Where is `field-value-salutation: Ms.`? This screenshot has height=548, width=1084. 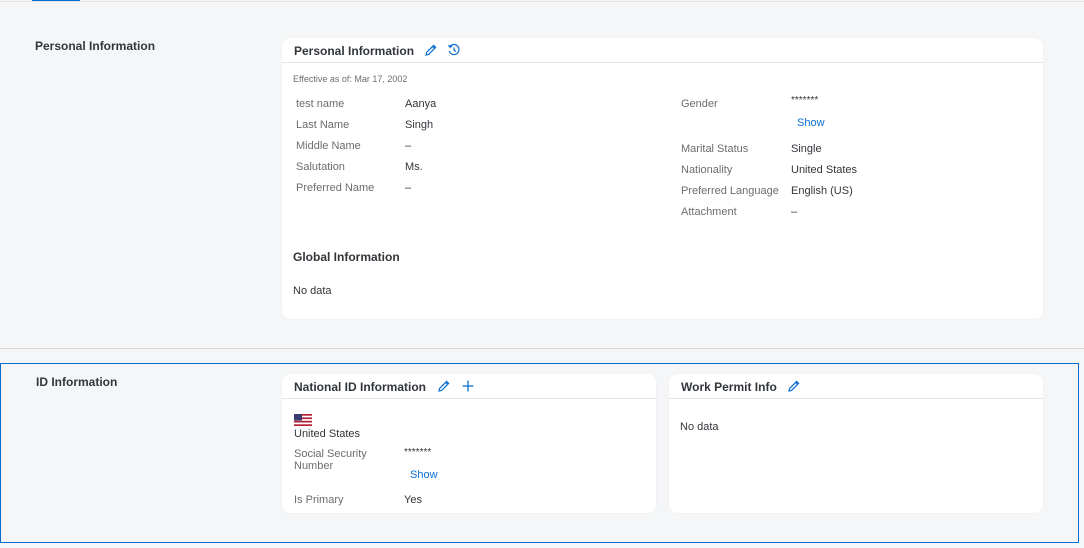 field-value-salutation: Ms. is located at coordinates (414, 167).